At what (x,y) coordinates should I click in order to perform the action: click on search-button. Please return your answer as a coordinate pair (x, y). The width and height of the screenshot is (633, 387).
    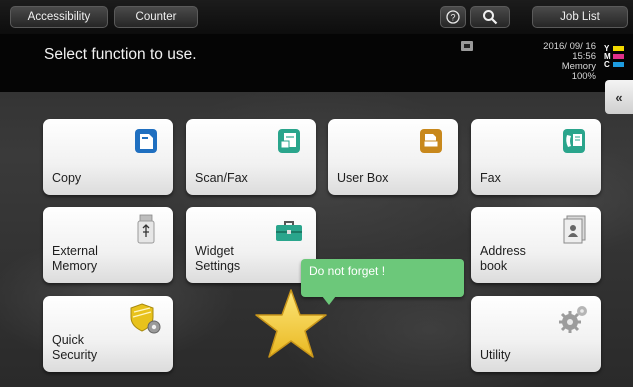
    Looking at the image, I should click on (490, 17).